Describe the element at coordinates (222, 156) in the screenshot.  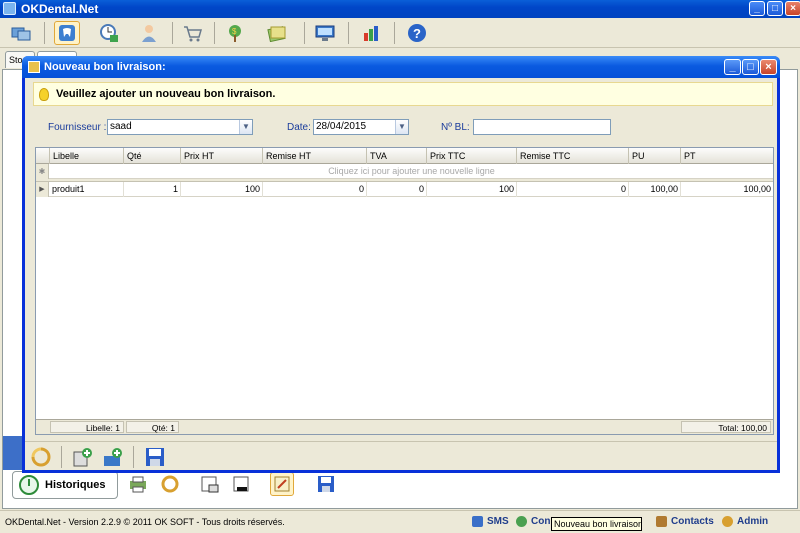
I see `col-prix-ht: Prix HT` at that location.